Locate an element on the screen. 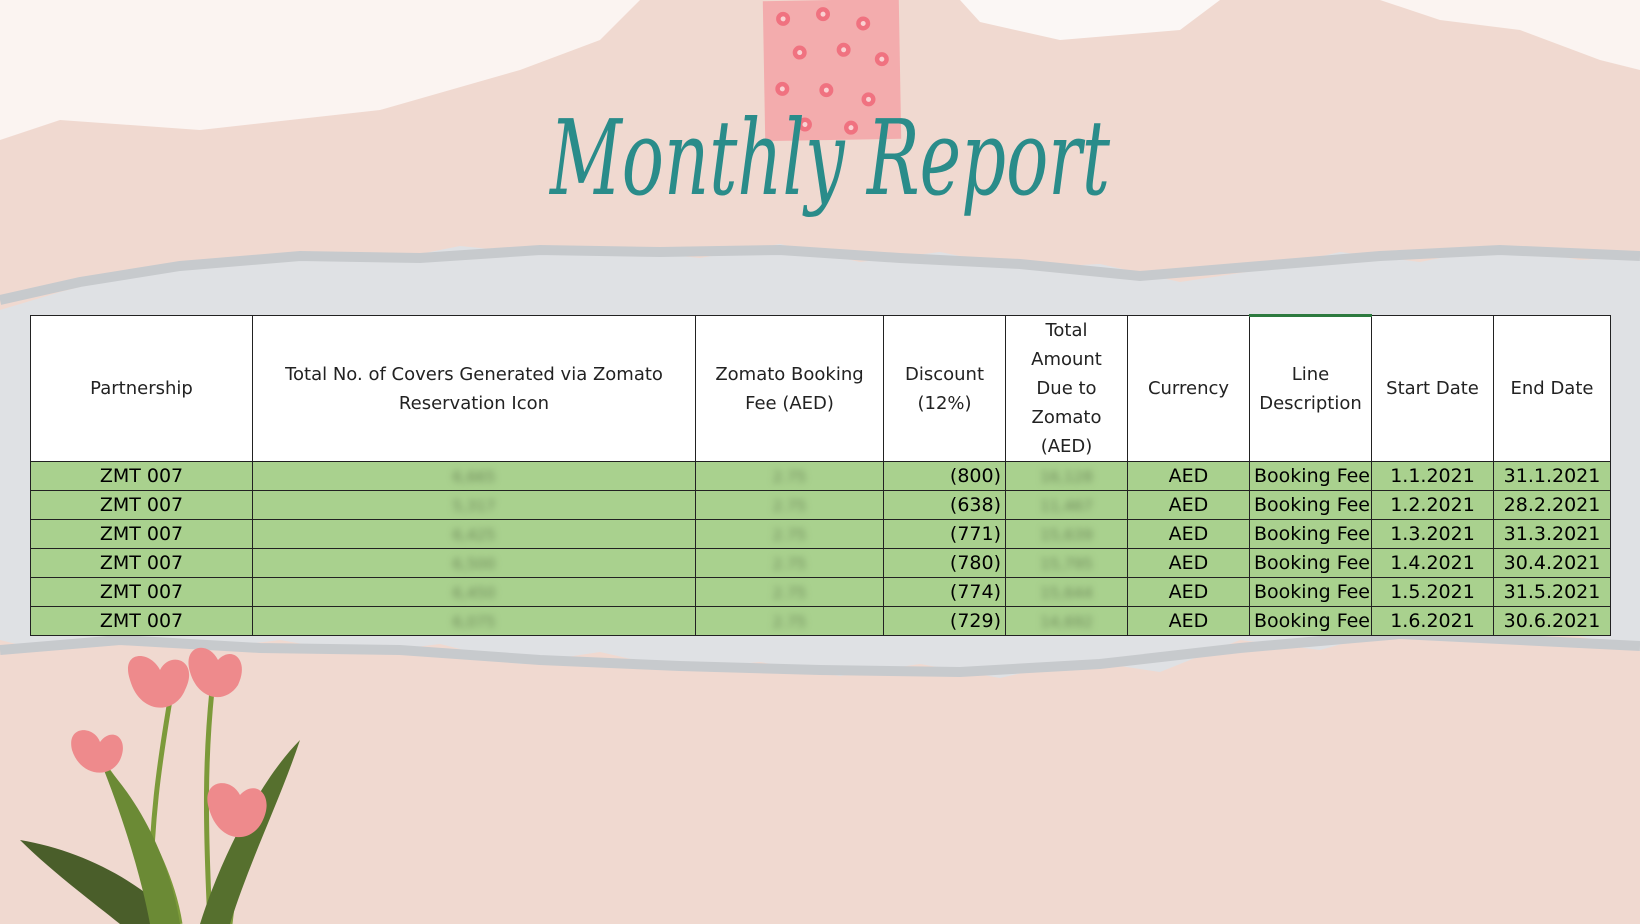  column-header-start-date: Start Date is located at coordinates (1432, 388).